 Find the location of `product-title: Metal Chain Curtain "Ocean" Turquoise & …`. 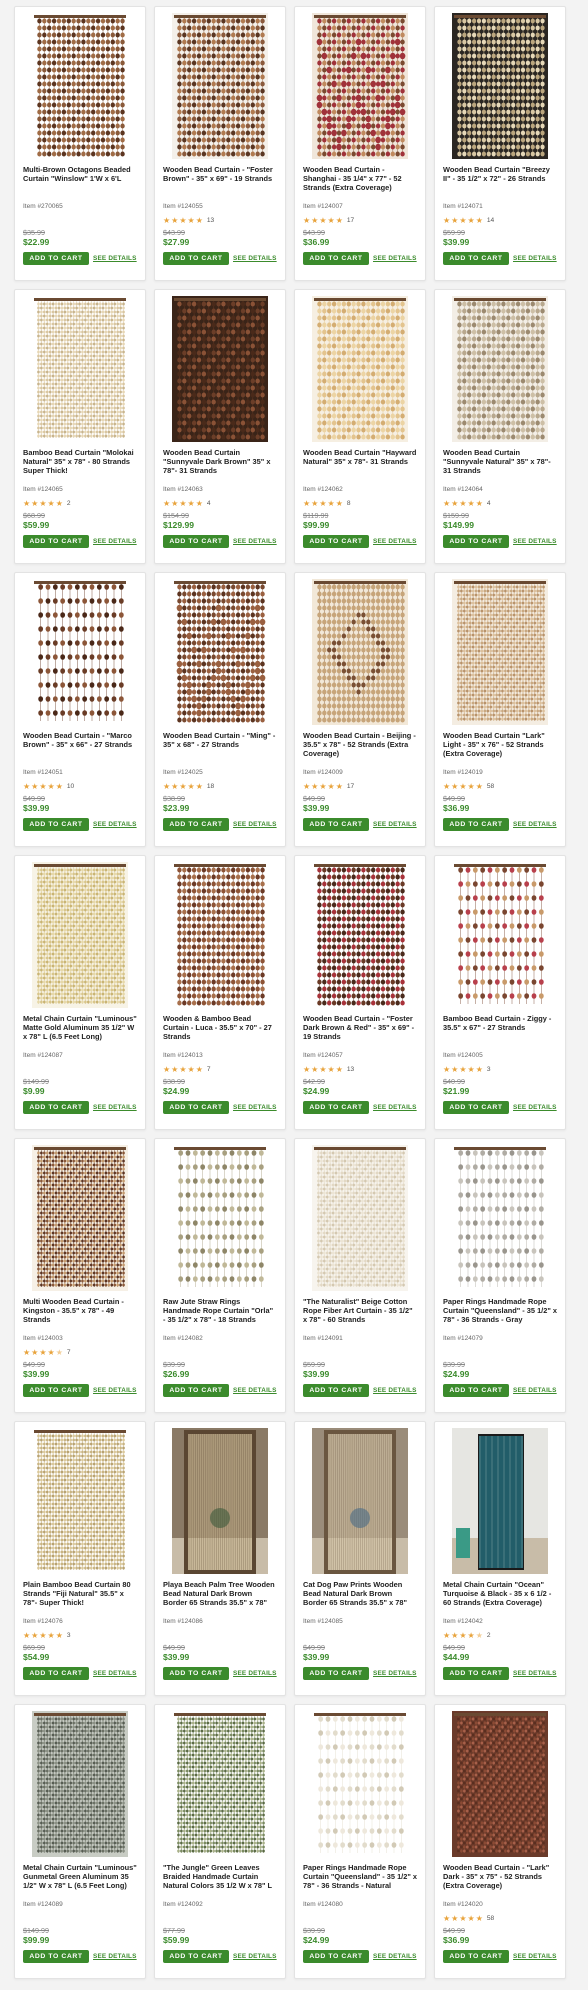

product-title: Metal Chain Curtain "Ocean" Turquoise & … is located at coordinates (500, 1598).